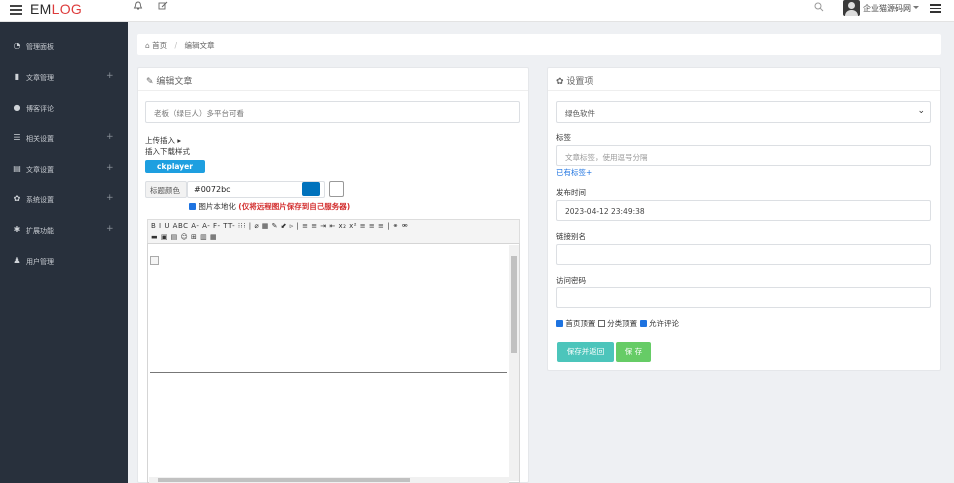 The height and width of the screenshot is (483, 954). I want to click on save-button: 保 存, so click(633, 352).